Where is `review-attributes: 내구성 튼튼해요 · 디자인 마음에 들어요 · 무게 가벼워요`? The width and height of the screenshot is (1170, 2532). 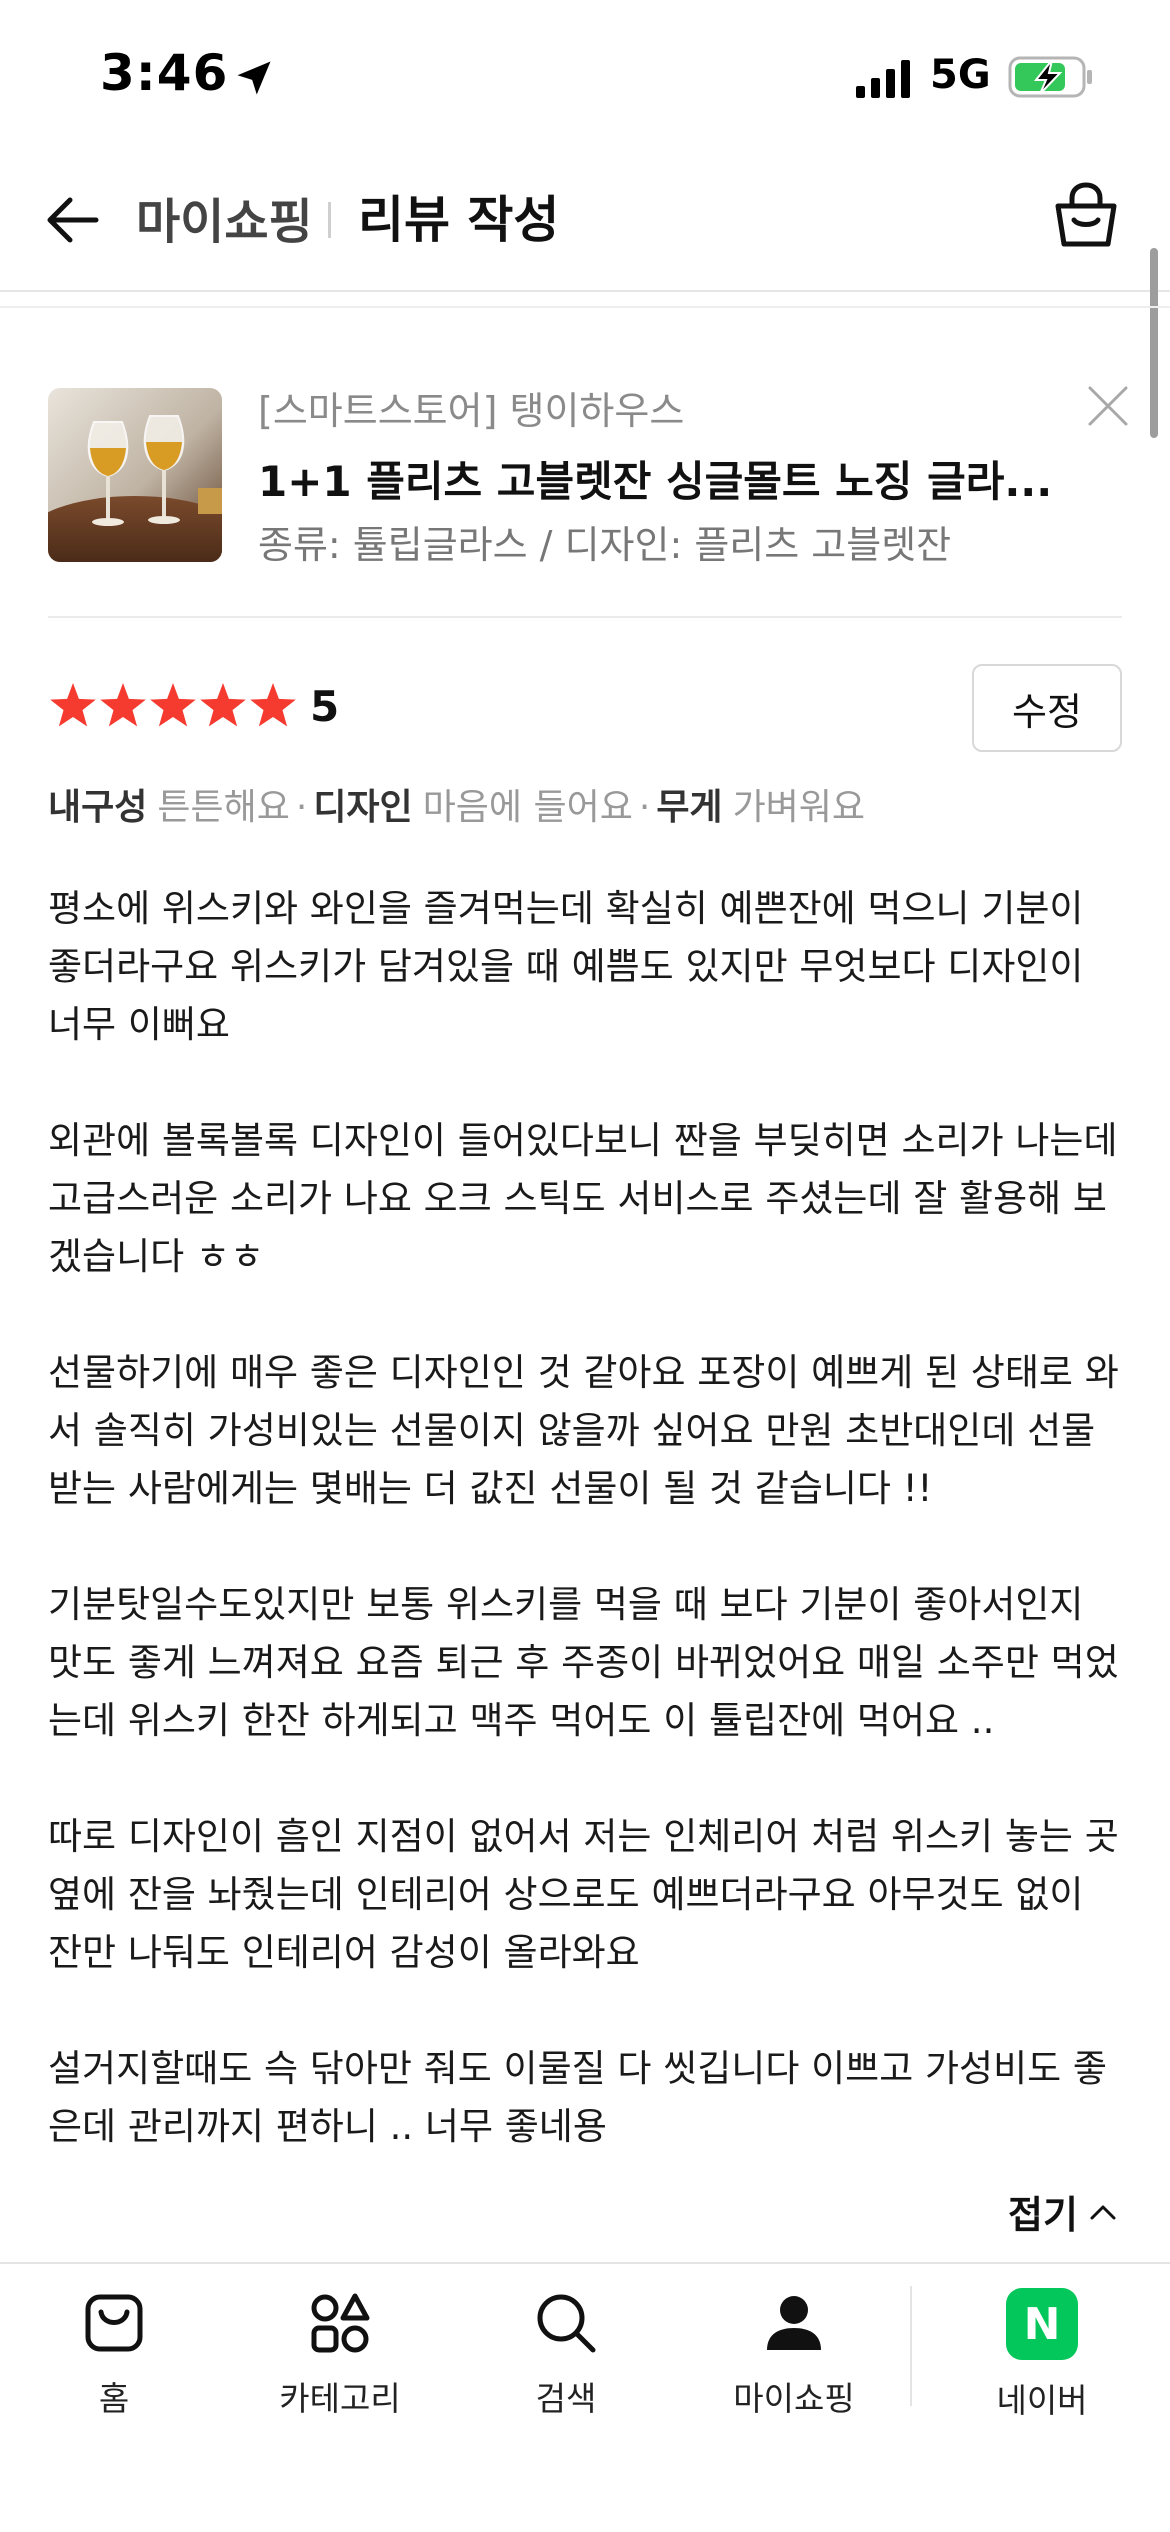
review-attributes: 내구성 튼튼해요 · 디자인 마음에 들어요 · 무게 가벼워요 is located at coordinates (456, 804).